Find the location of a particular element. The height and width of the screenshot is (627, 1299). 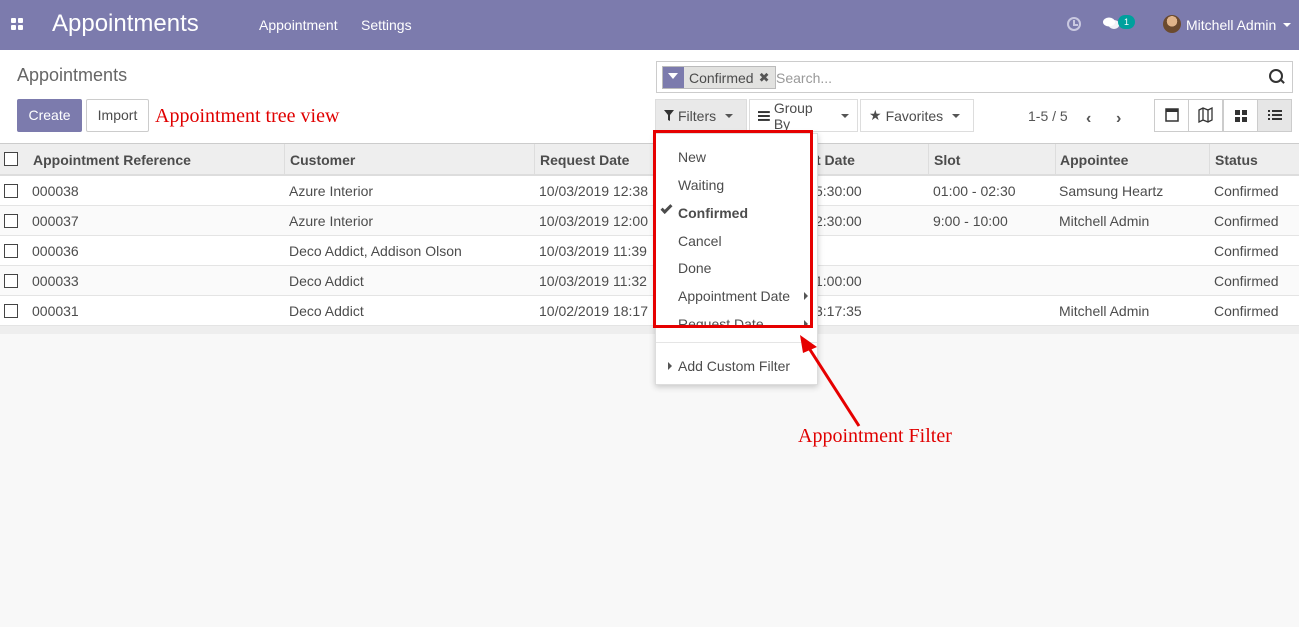

cell-request-date: 10/02/2019 18:17 is located at coordinates (593, 311).